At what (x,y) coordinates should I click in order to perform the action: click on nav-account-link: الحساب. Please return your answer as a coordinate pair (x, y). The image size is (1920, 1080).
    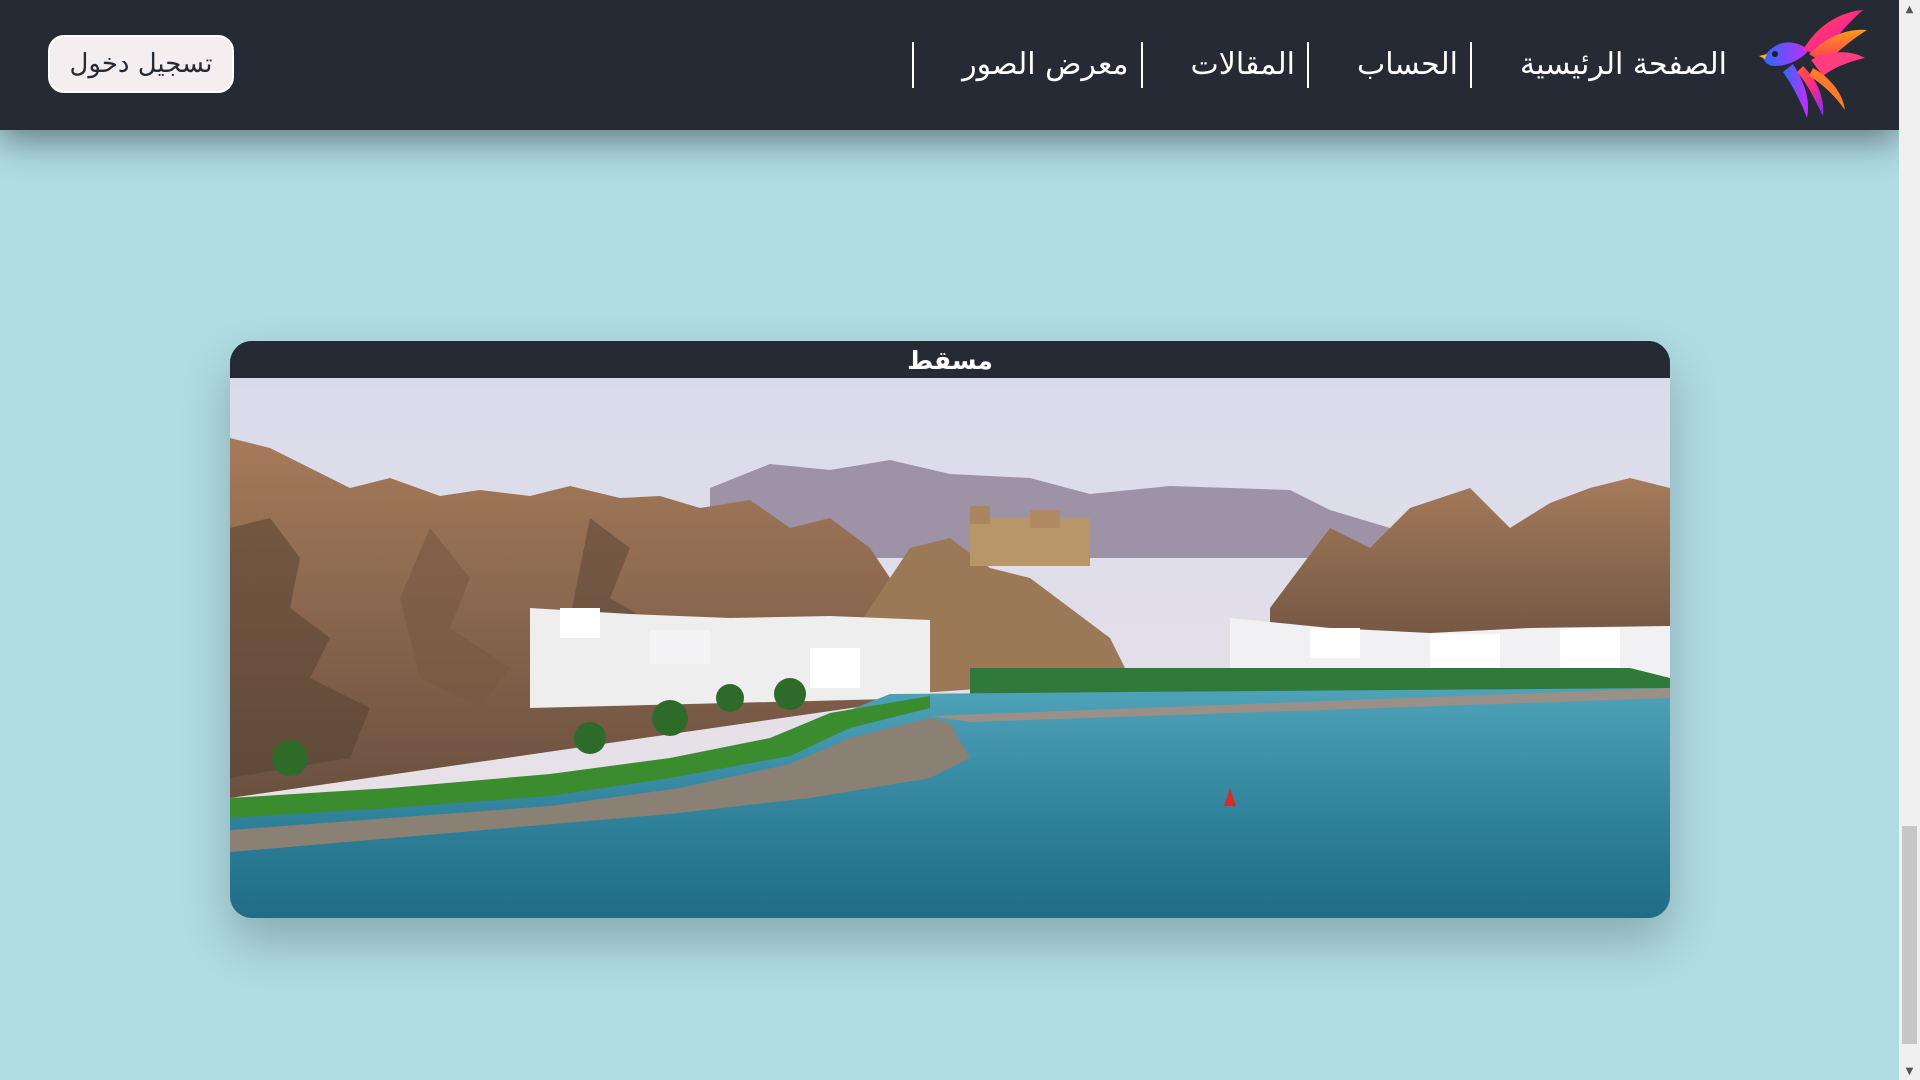
    Looking at the image, I should click on (1388, 65).